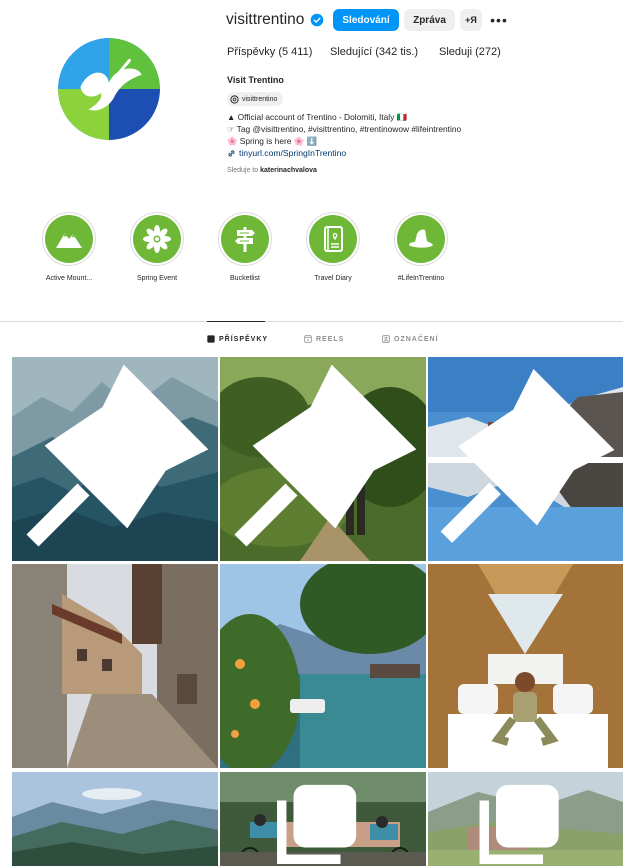 This screenshot has width=623, height=866. I want to click on mountain-icon, so click(69, 240).